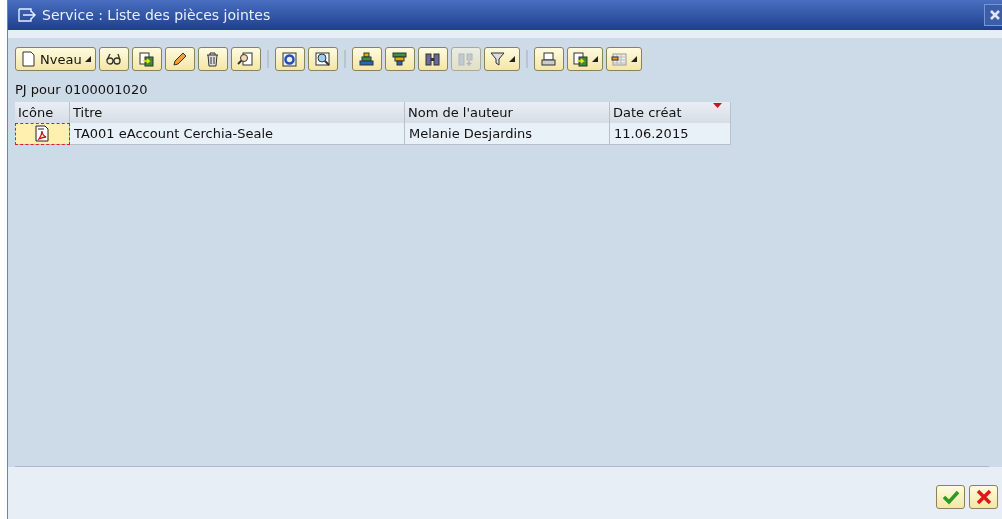 This screenshot has width=1002, height=519. I want to click on filter-button, so click(501, 59).